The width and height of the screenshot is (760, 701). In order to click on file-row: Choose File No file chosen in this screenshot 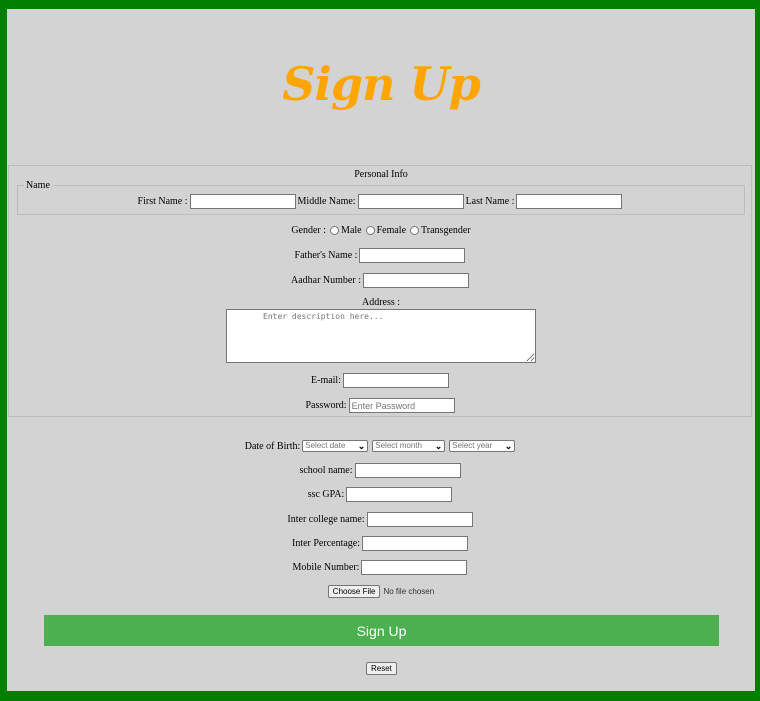, I will do `click(381, 591)`.